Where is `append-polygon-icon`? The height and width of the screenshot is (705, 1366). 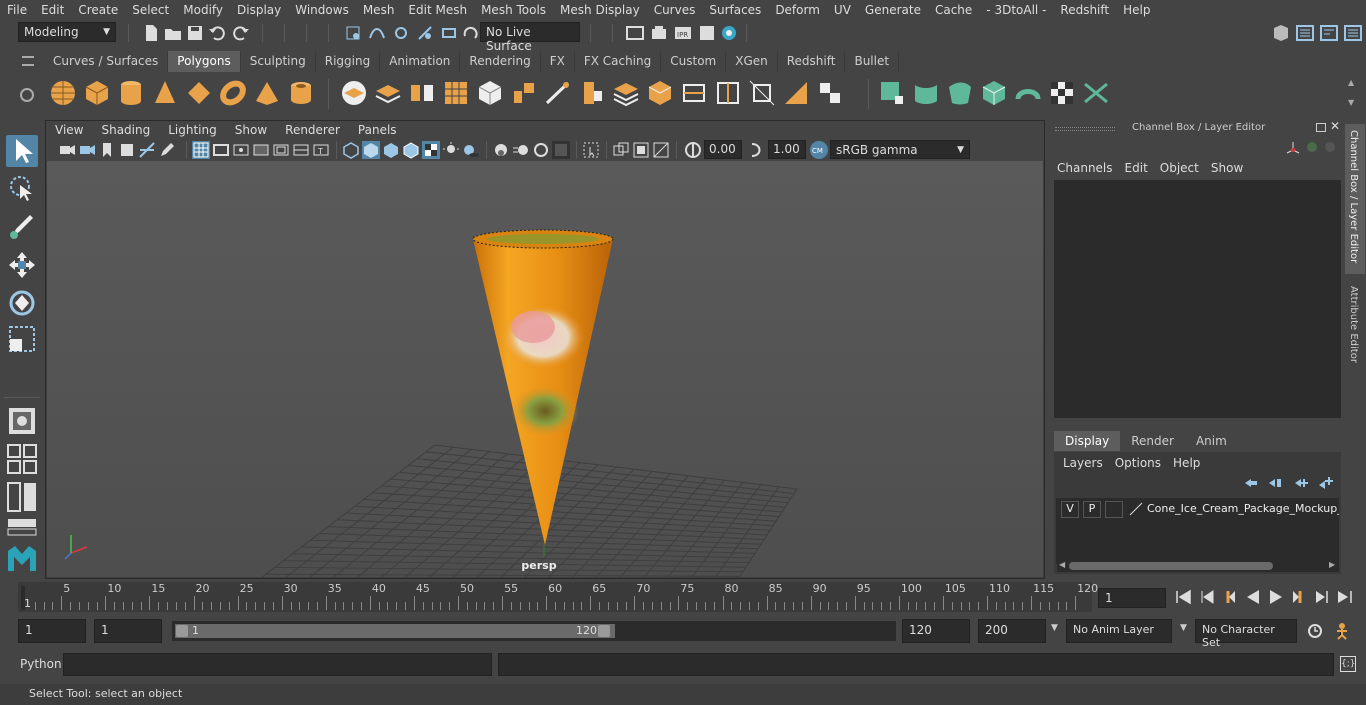
append-polygon-icon is located at coordinates (796, 93).